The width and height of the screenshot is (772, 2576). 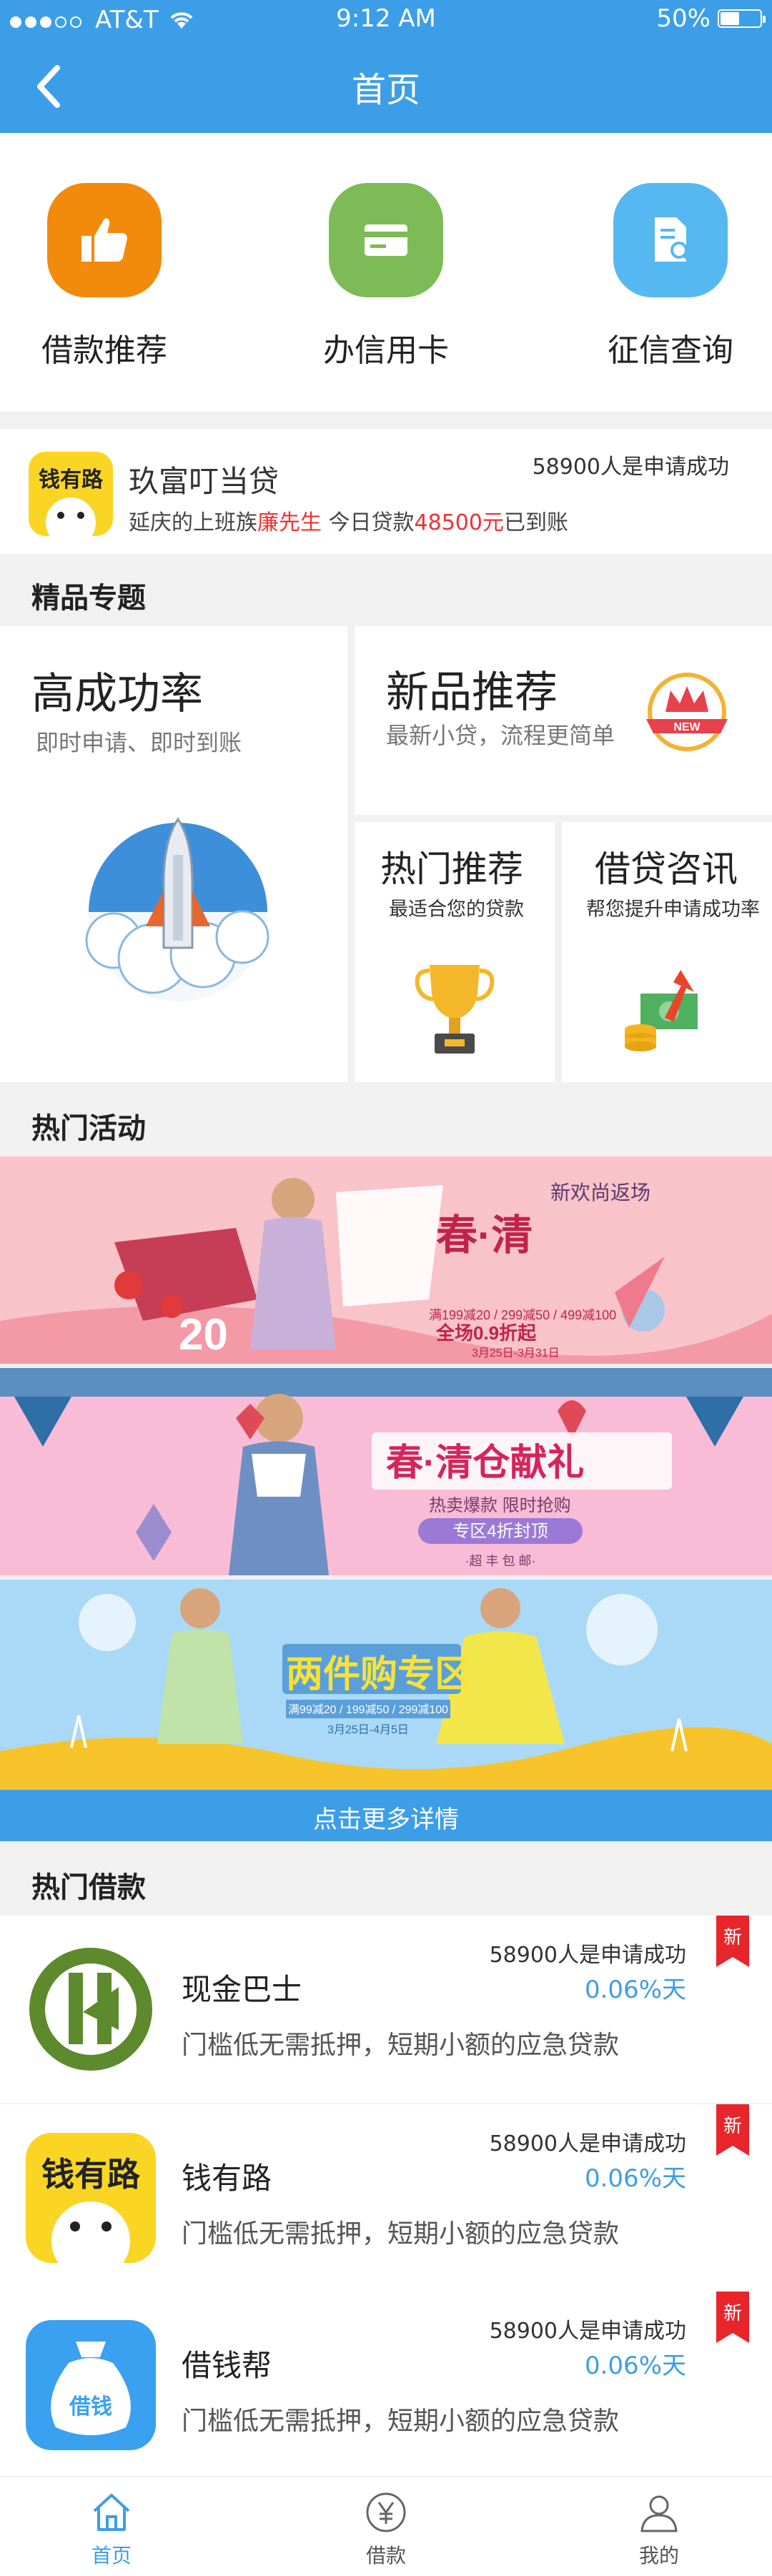 What do you see at coordinates (455, 952) in the screenshot?
I see `featured-hot-recommend: 热门推荐 最适合您的贷款` at bounding box center [455, 952].